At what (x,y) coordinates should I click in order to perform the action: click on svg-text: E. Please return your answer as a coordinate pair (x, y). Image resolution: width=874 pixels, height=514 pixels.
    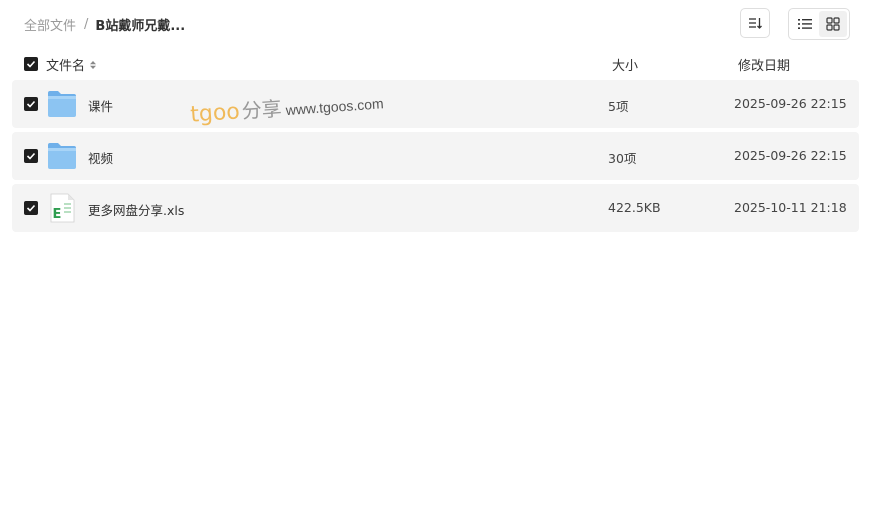
    Looking at the image, I should click on (57, 214).